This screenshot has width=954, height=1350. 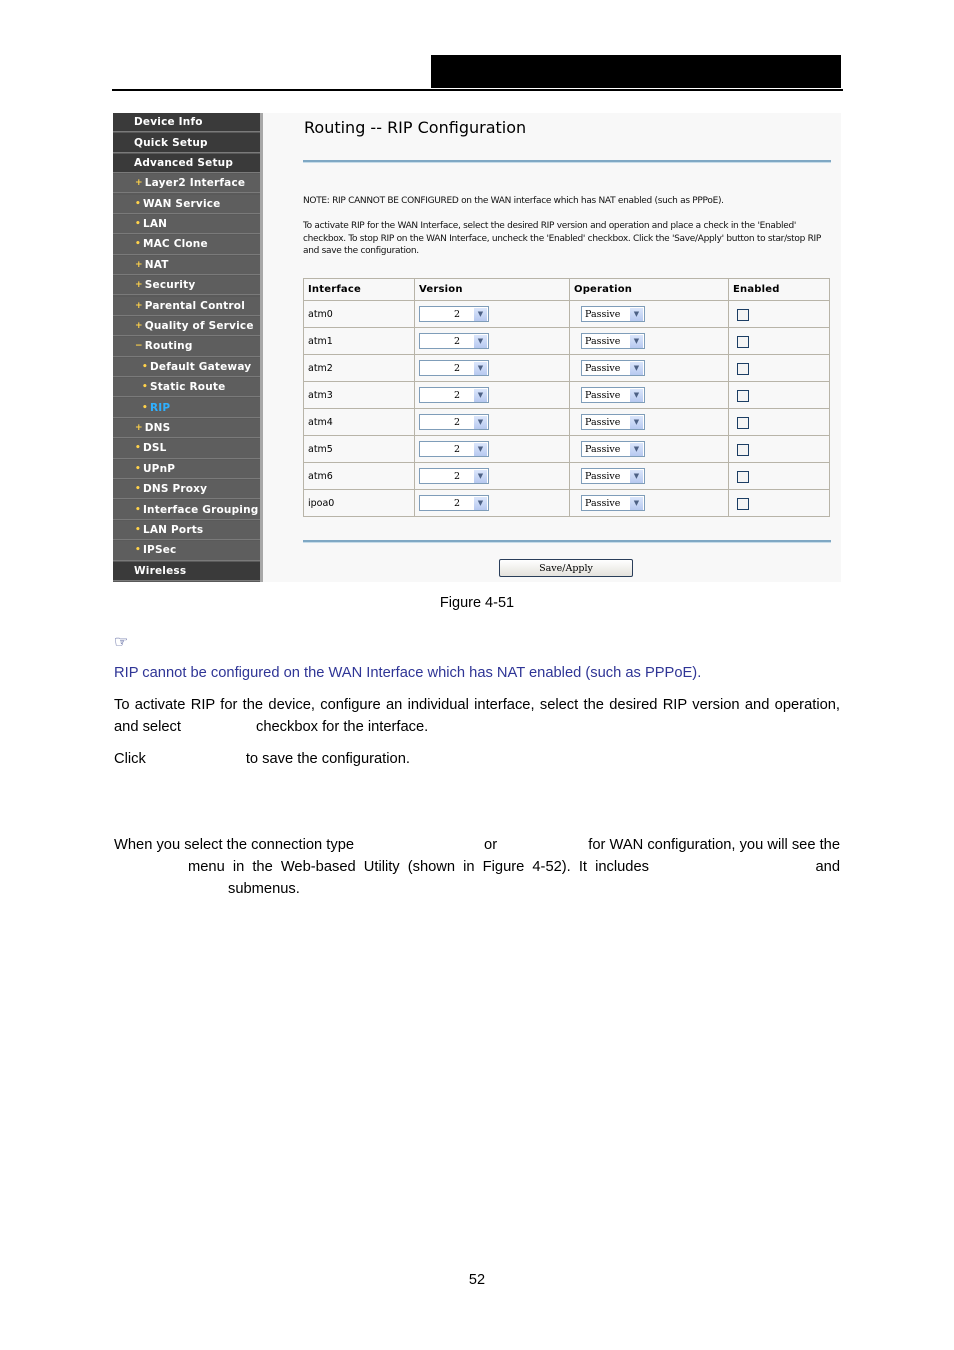 What do you see at coordinates (477, 759) in the screenshot?
I see `paragraph-click-save: Click to save the configuration.` at bounding box center [477, 759].